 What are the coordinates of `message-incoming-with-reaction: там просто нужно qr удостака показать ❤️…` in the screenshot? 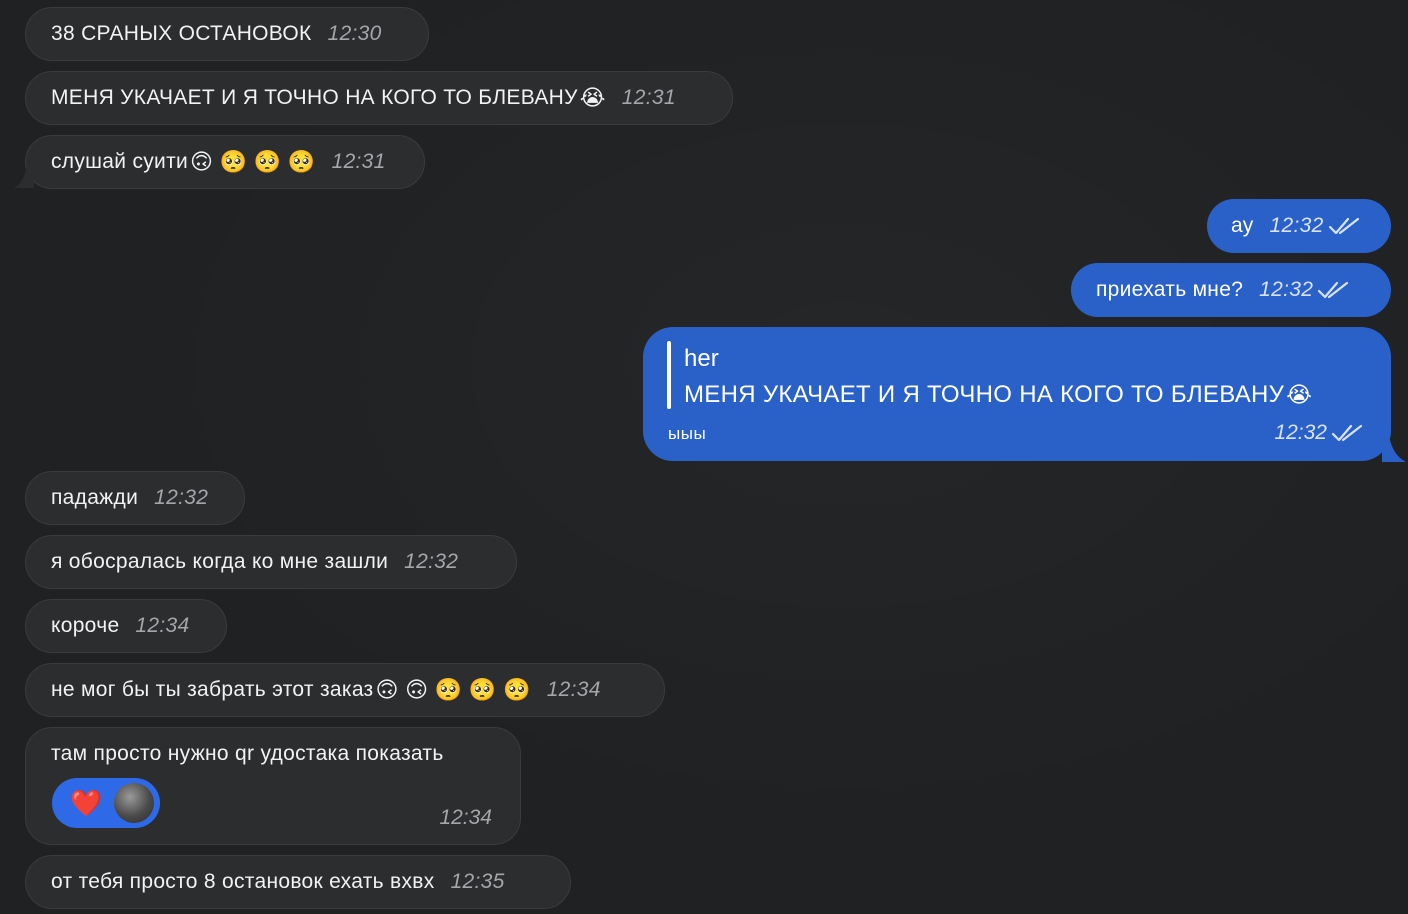 It's located at (273, 786).